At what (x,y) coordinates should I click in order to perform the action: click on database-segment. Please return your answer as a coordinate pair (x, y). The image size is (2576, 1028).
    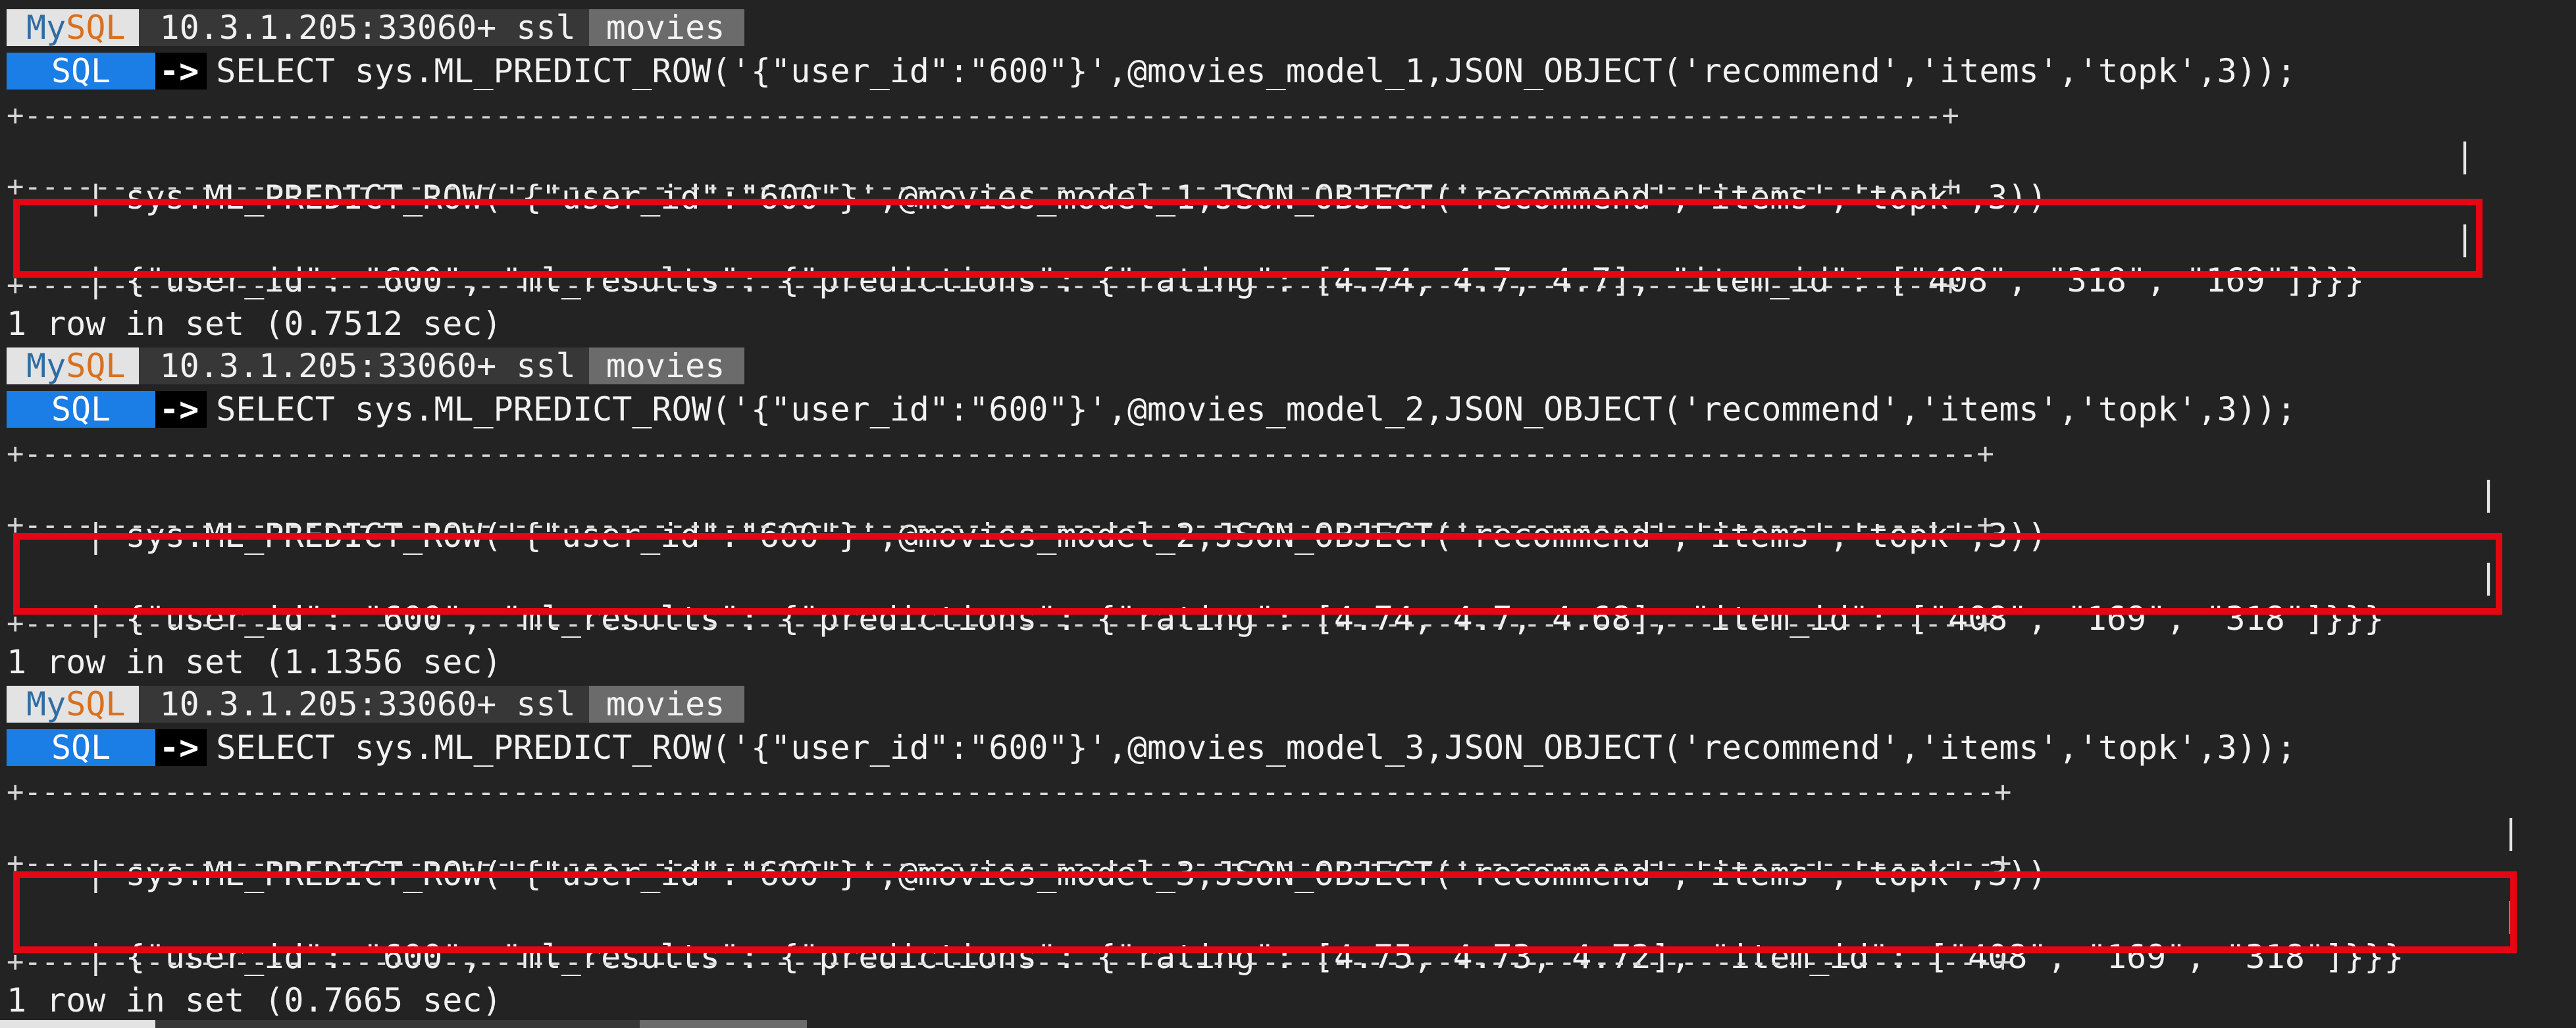
    Looking at the image, I should click on (723, 1024).